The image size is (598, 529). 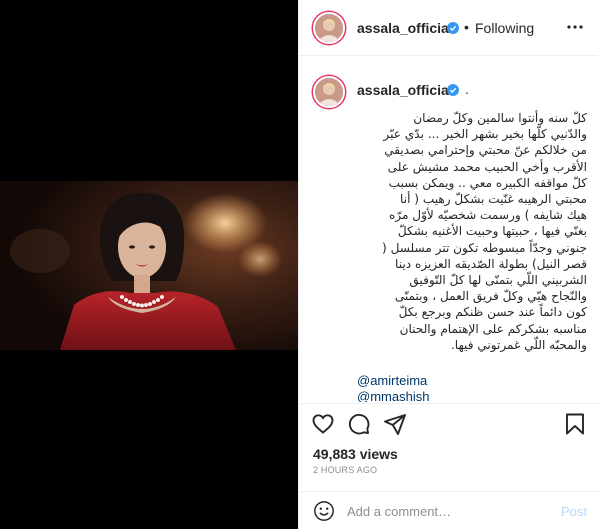 What do you see at coordinates (574, 511) in the screenshot?
I see `post-comment-button: Post` at bounding box center [574, 511].